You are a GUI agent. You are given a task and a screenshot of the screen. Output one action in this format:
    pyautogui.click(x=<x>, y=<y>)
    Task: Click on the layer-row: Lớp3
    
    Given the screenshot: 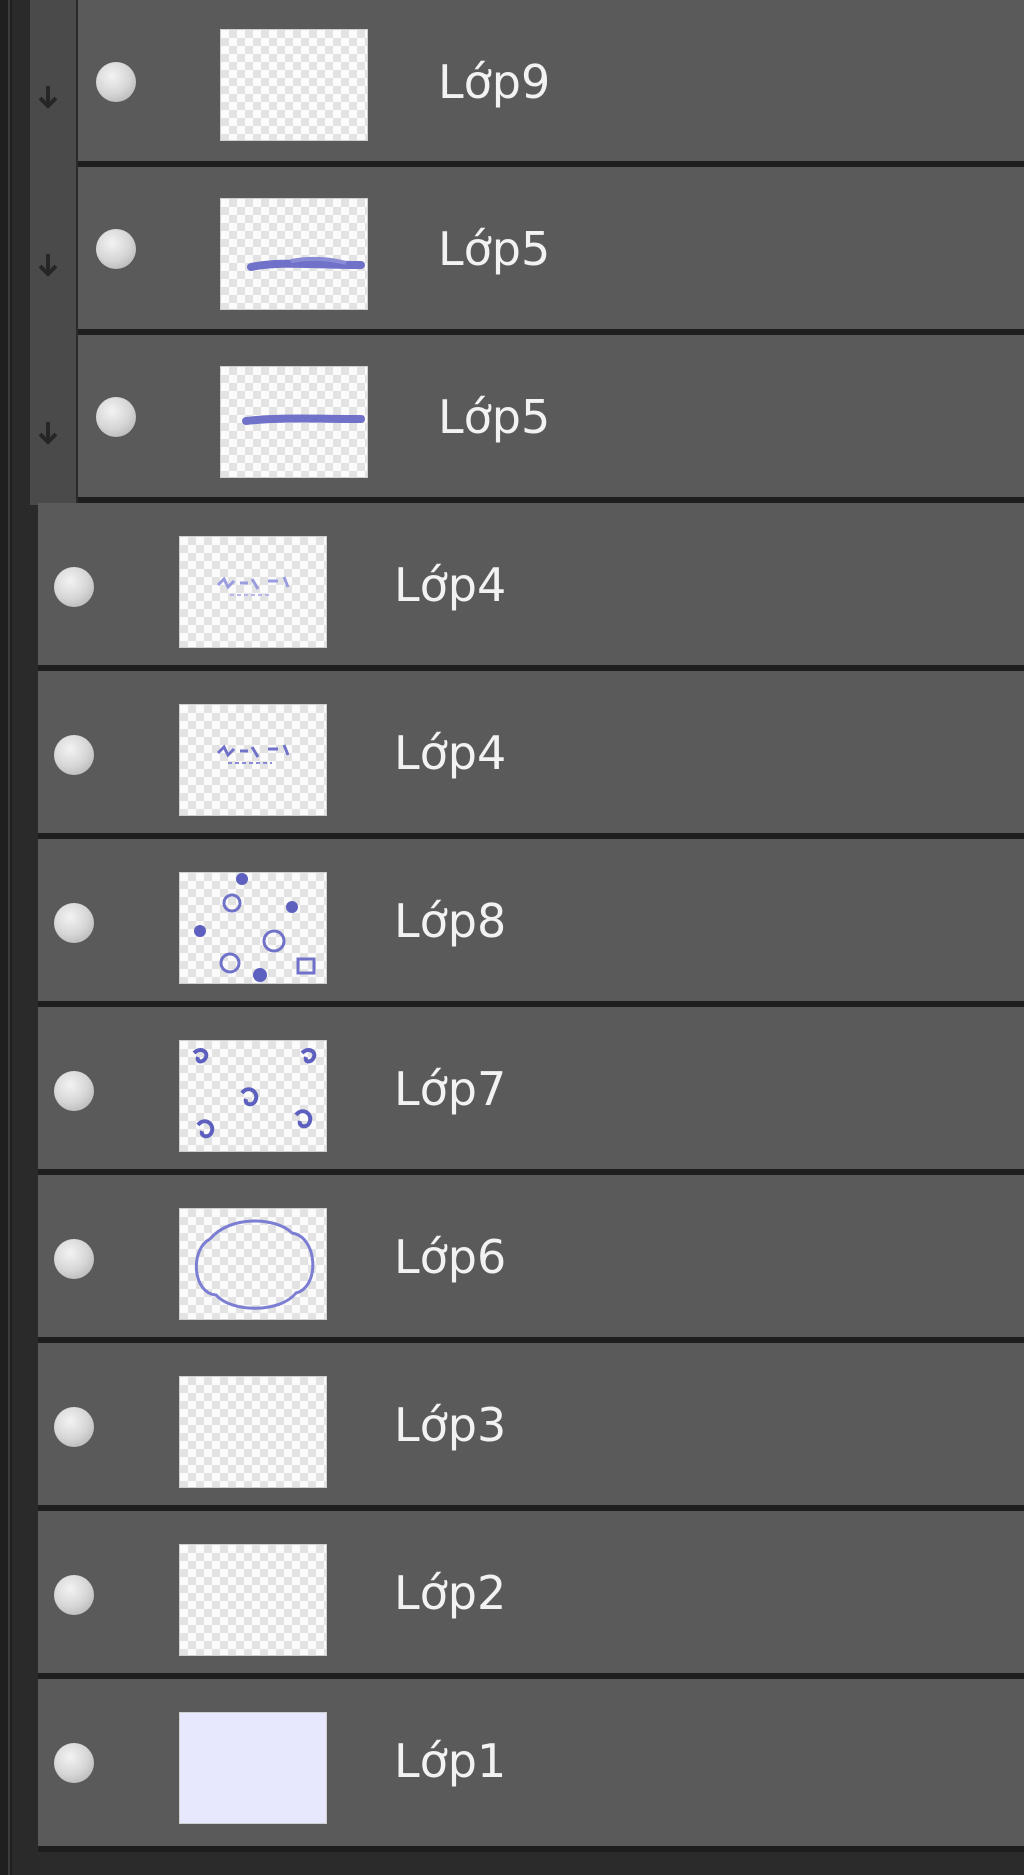 What is the action you would take?
    pyautogui.click(x=531, y=1427)
    